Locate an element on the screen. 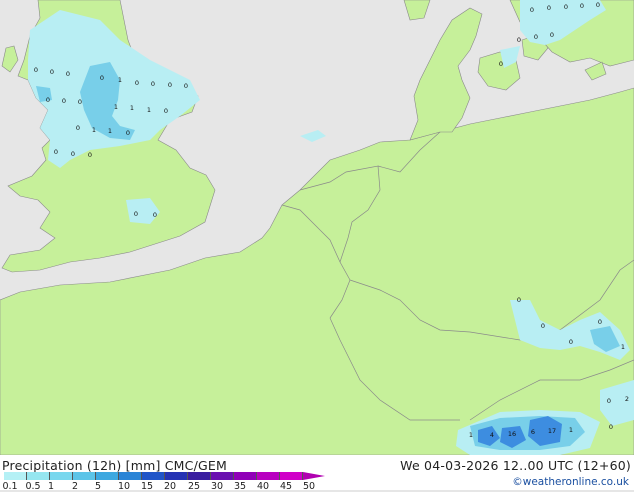  value-label: 4 is located at coordinates (492, 435).